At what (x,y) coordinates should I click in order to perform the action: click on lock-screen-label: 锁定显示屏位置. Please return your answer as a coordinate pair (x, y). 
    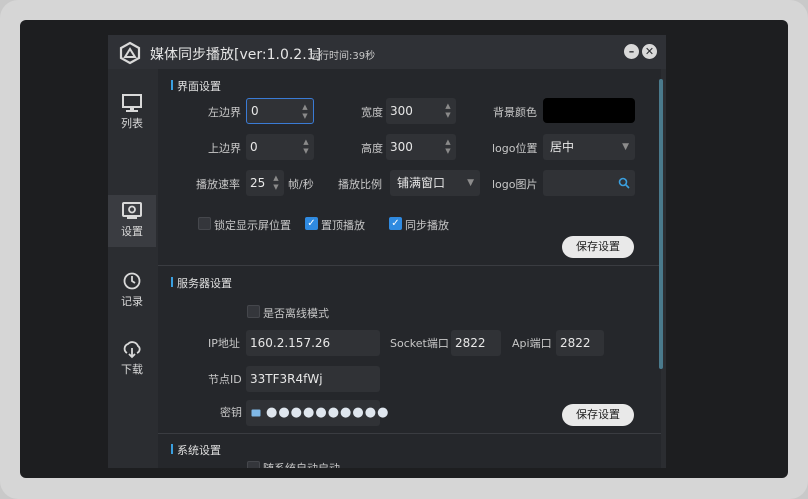
    Looking at the image, I should click on (252, 225).